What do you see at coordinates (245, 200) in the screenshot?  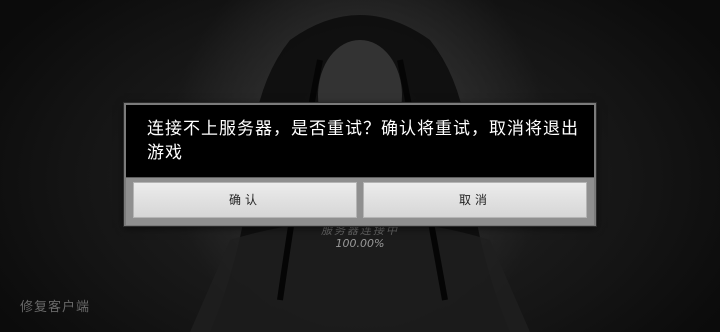 I see `confirm-button: 确认` at bounding box center [245, 200].